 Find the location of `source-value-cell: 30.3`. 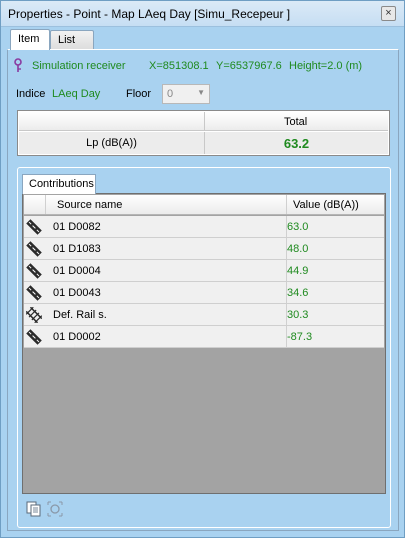

source-value-cell: 30.3 is located at coordinates (298, 315).